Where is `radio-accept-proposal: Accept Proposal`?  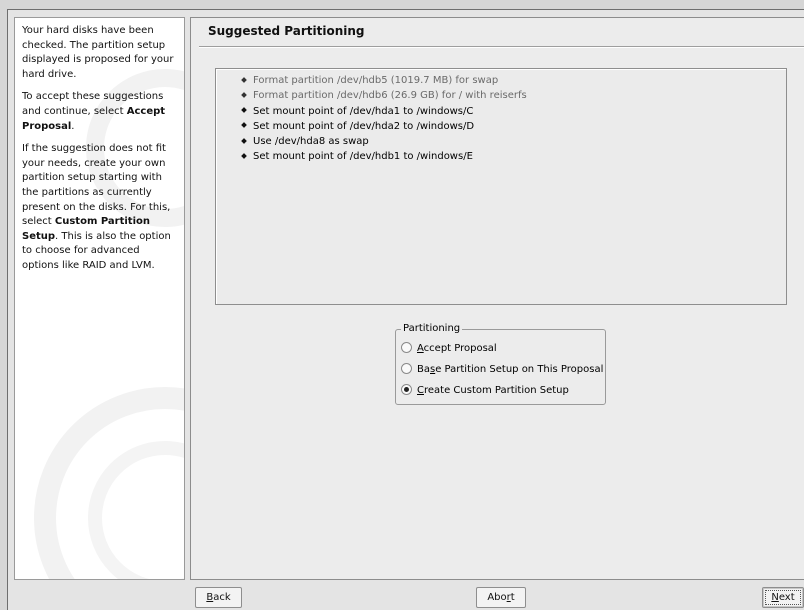
radio-accept-proposal: Accept Proposal is located at coordinates (449, 348).